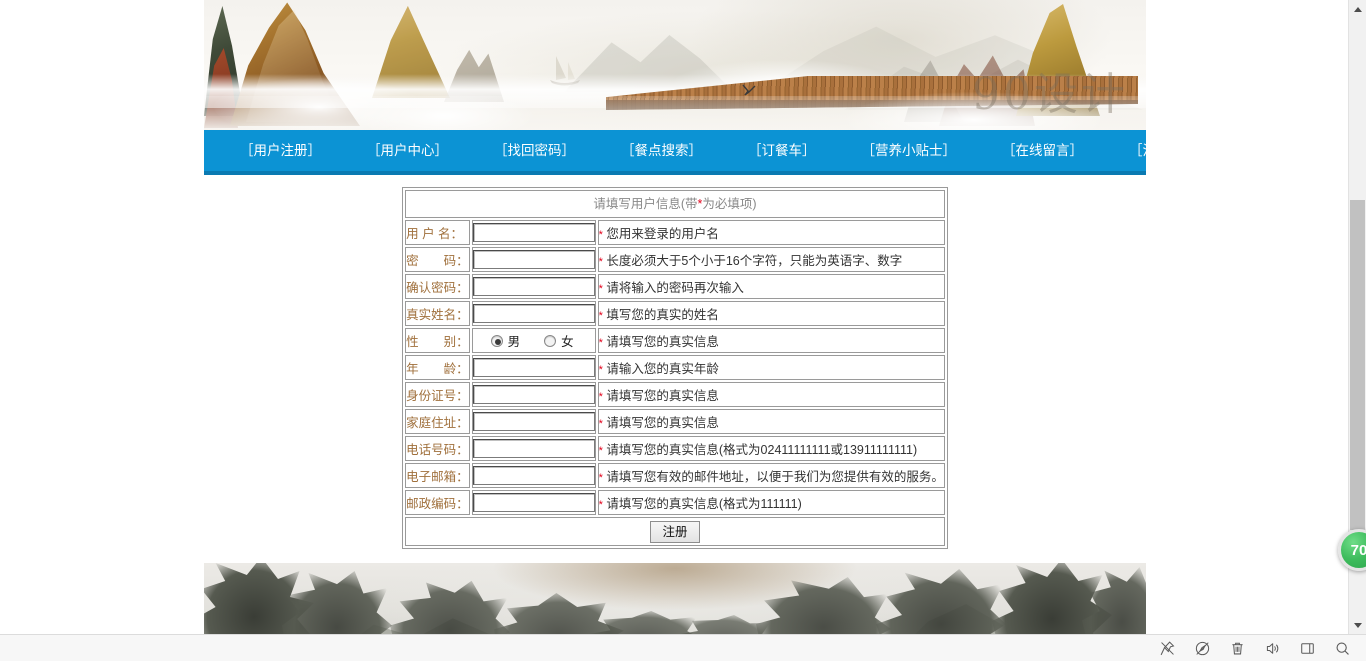 This screenshot has height=661, width=1366. Describe the element at coordinates (754, 261) in the screenshot. I see `hint-text: 长度必须大于5个小于16个字符，只能为英语字、数字` at that location.